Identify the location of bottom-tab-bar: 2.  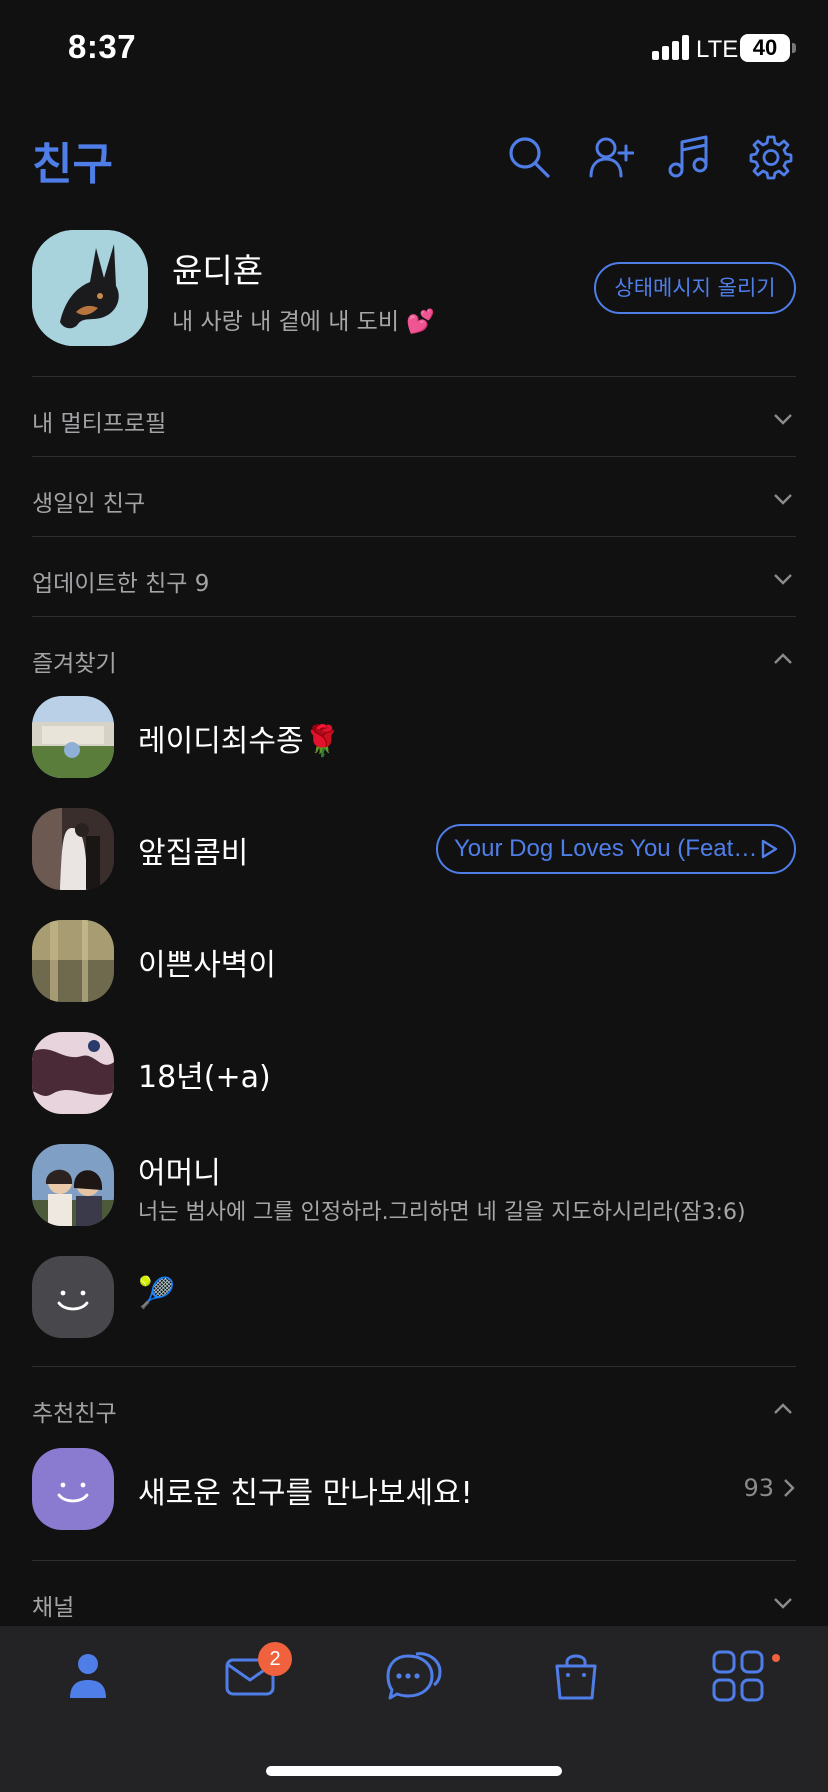
(414, 1709).